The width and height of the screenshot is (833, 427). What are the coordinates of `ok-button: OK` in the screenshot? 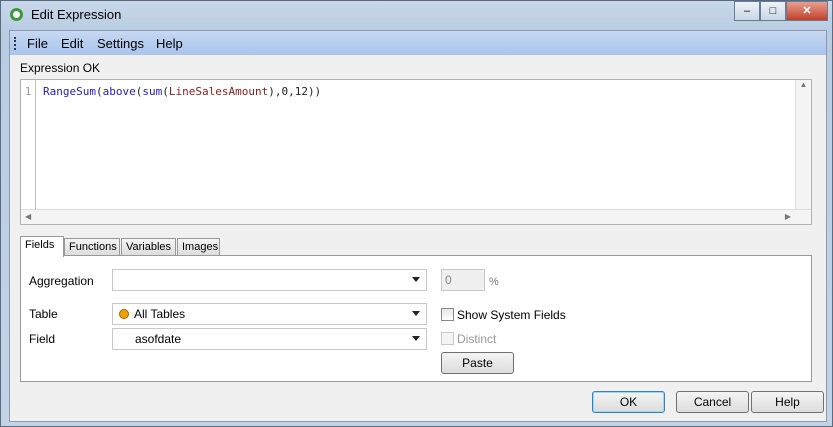 It's located at (628, 402).